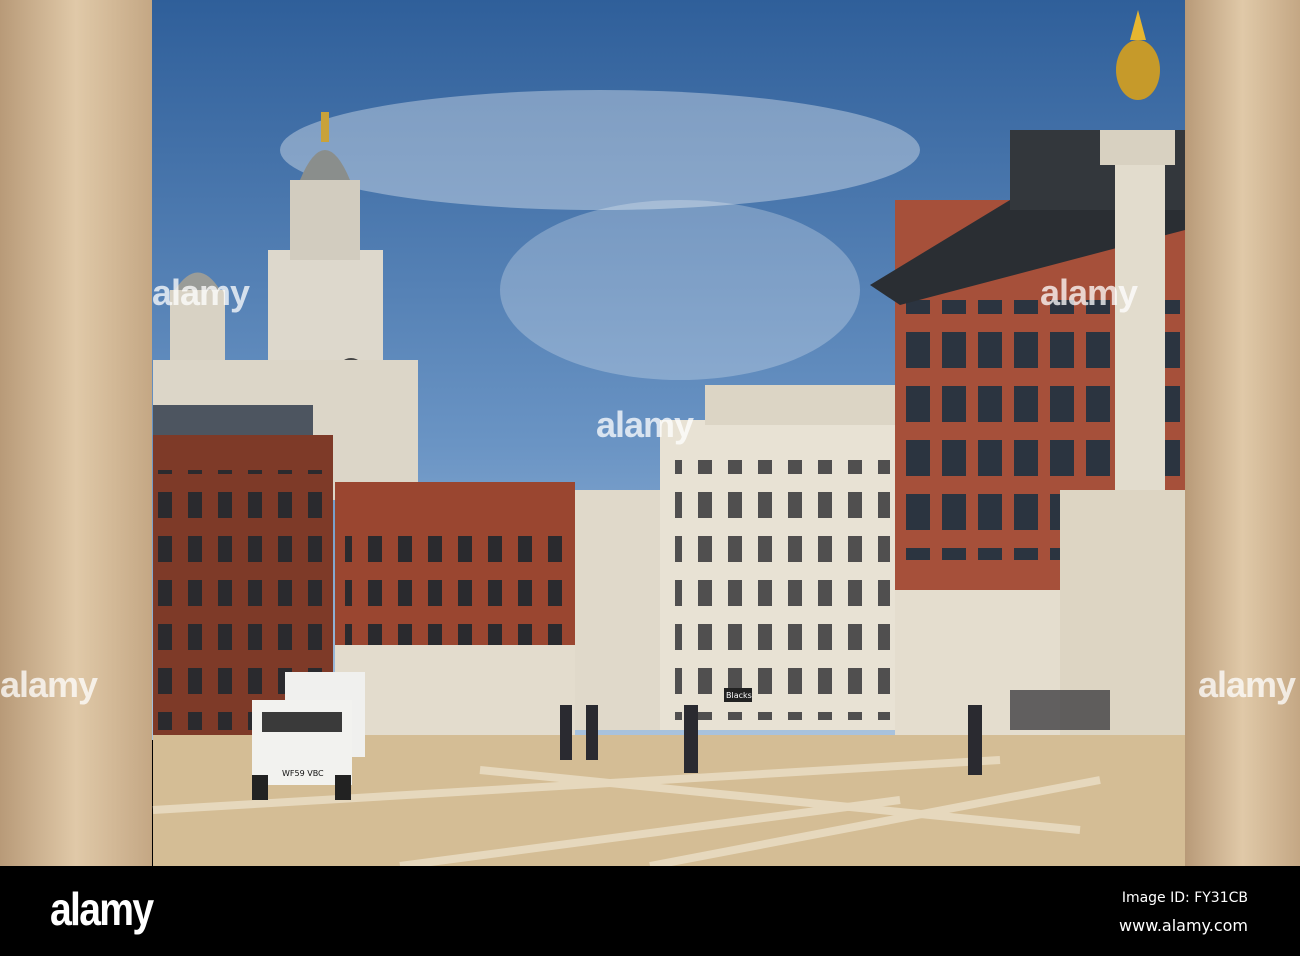  Describe the element at coordinates (650, 911) in the screenshot. I see `footer-bar: alamy Image ID: FY31CB www.alamy.com` at that location.